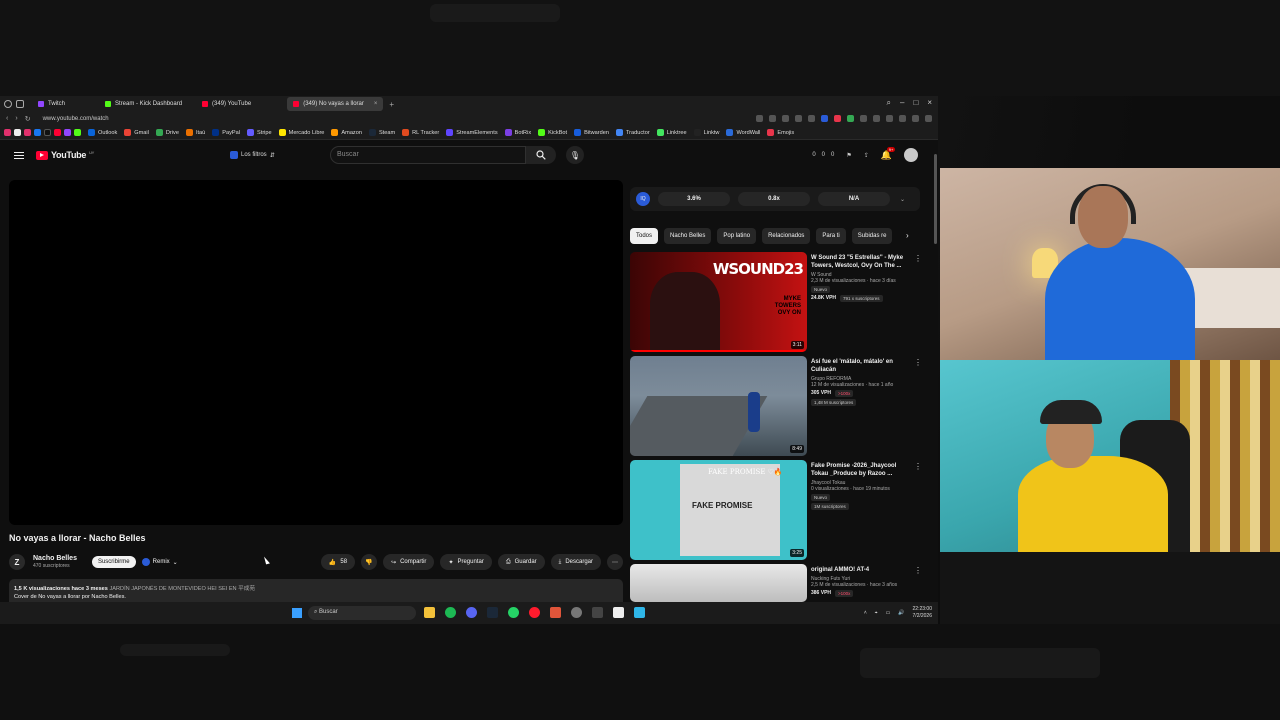 Image resolution: width=1280 pixels, height=720 pixels. What do you see at coordinates (575, 155) in the screenshot?
I see `voice-search-button: 🎙` at bounding box center [575, 155].